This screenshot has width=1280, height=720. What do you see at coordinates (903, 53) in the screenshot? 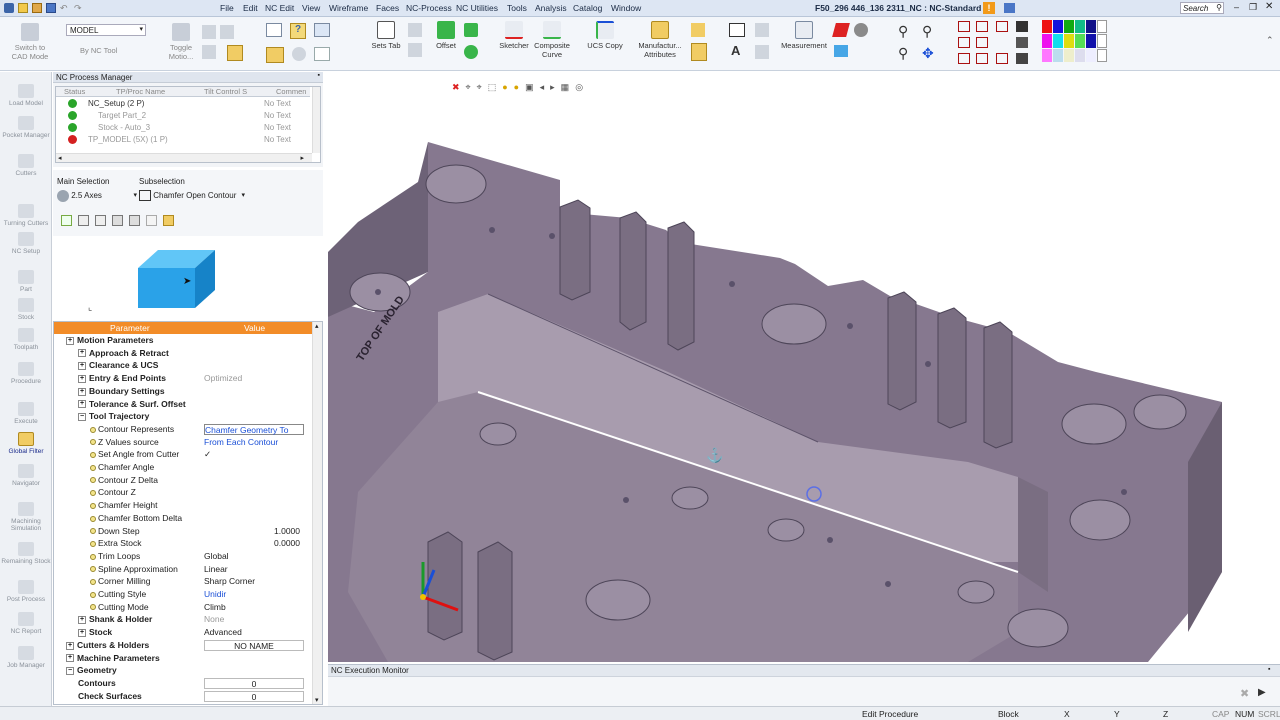
I see `zoom-all-icon: ⚲` at bounding box center [903, 53].